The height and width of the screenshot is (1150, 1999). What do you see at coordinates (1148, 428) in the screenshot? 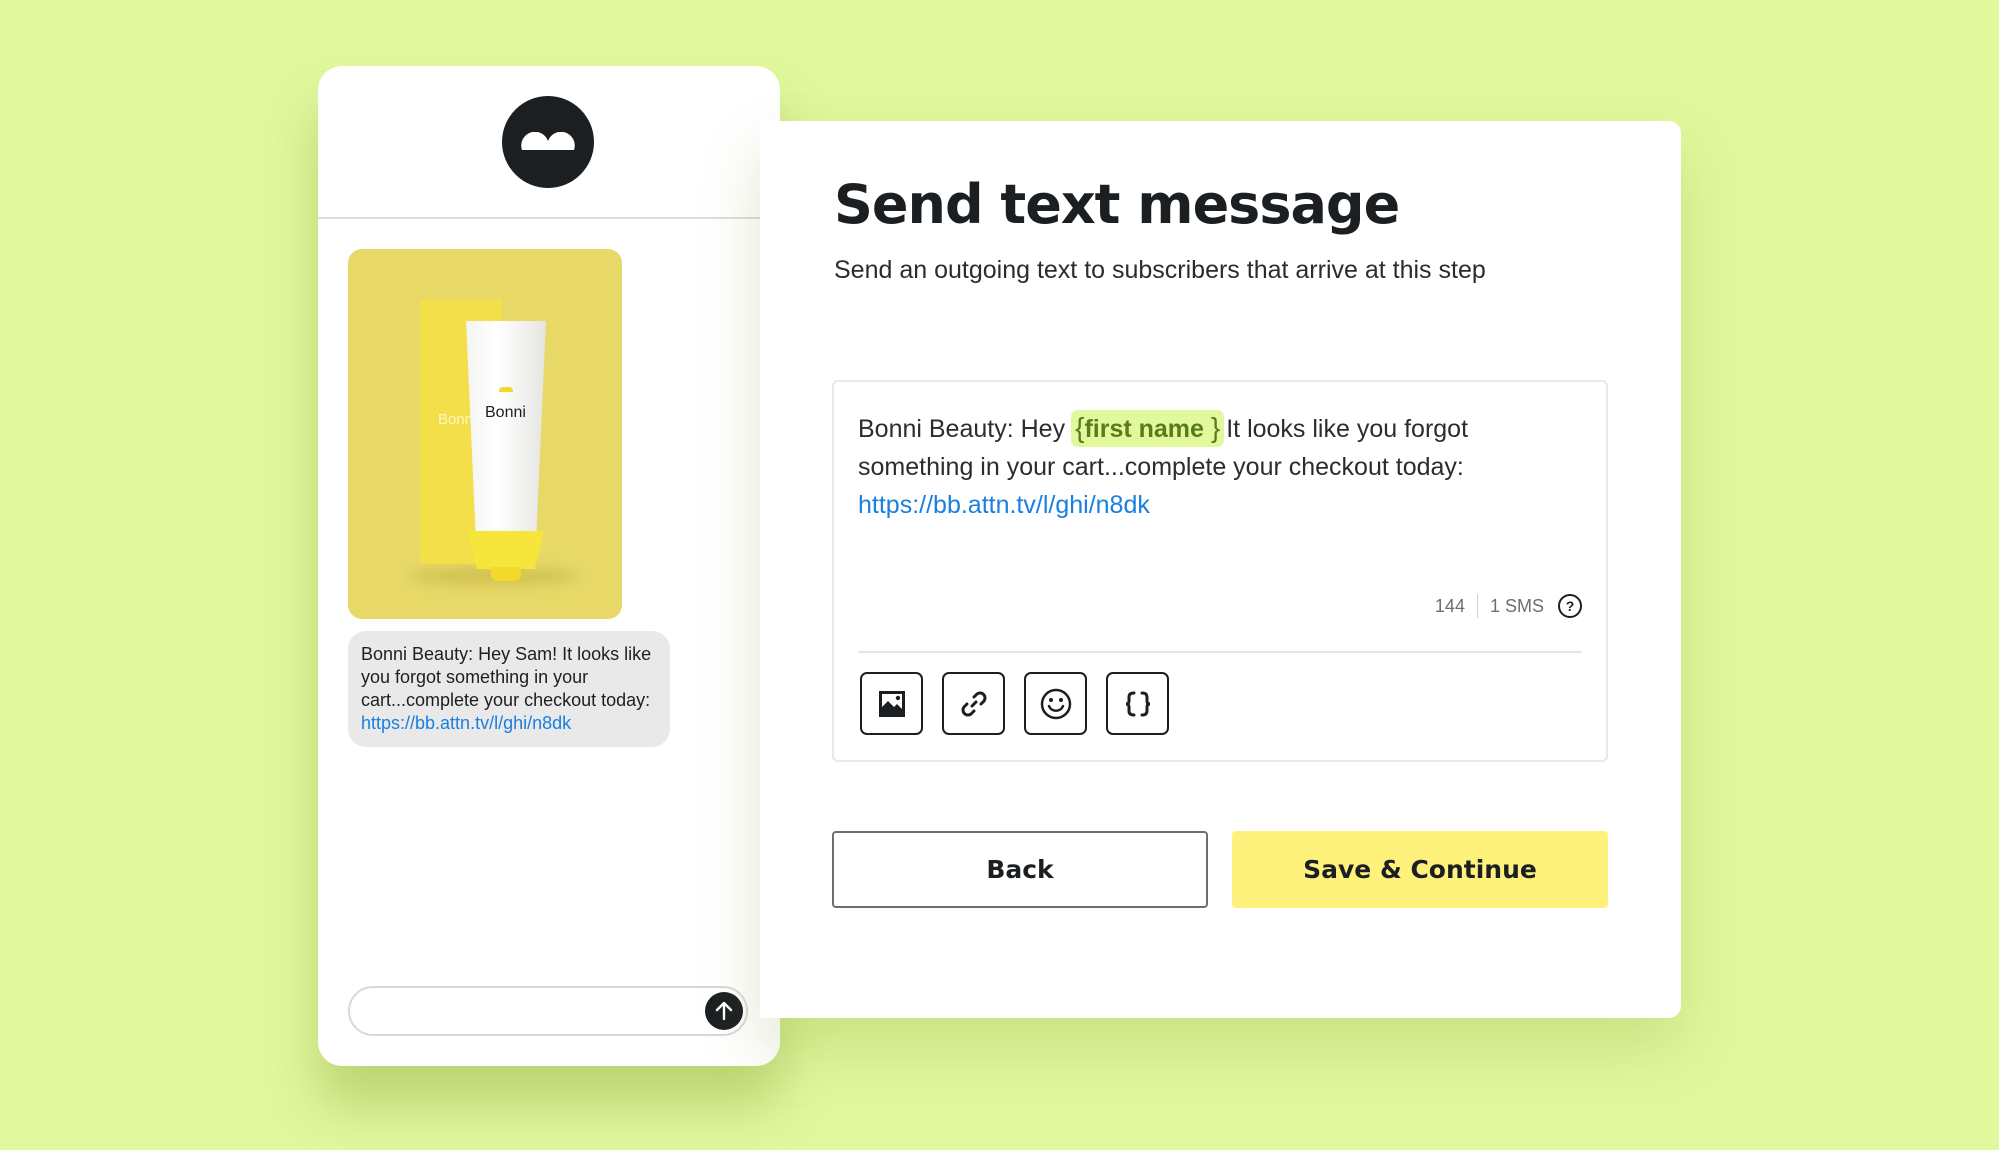
I see `first-name-token: {first name }` at bounding box center [1148, 428].